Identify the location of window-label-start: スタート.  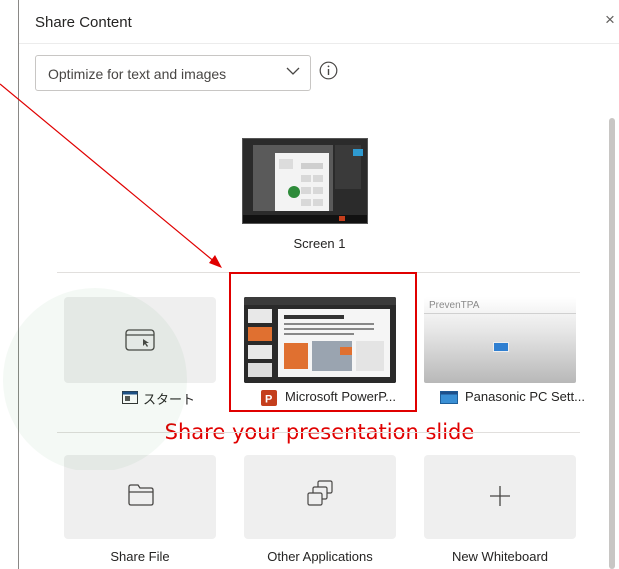
(169, 399).